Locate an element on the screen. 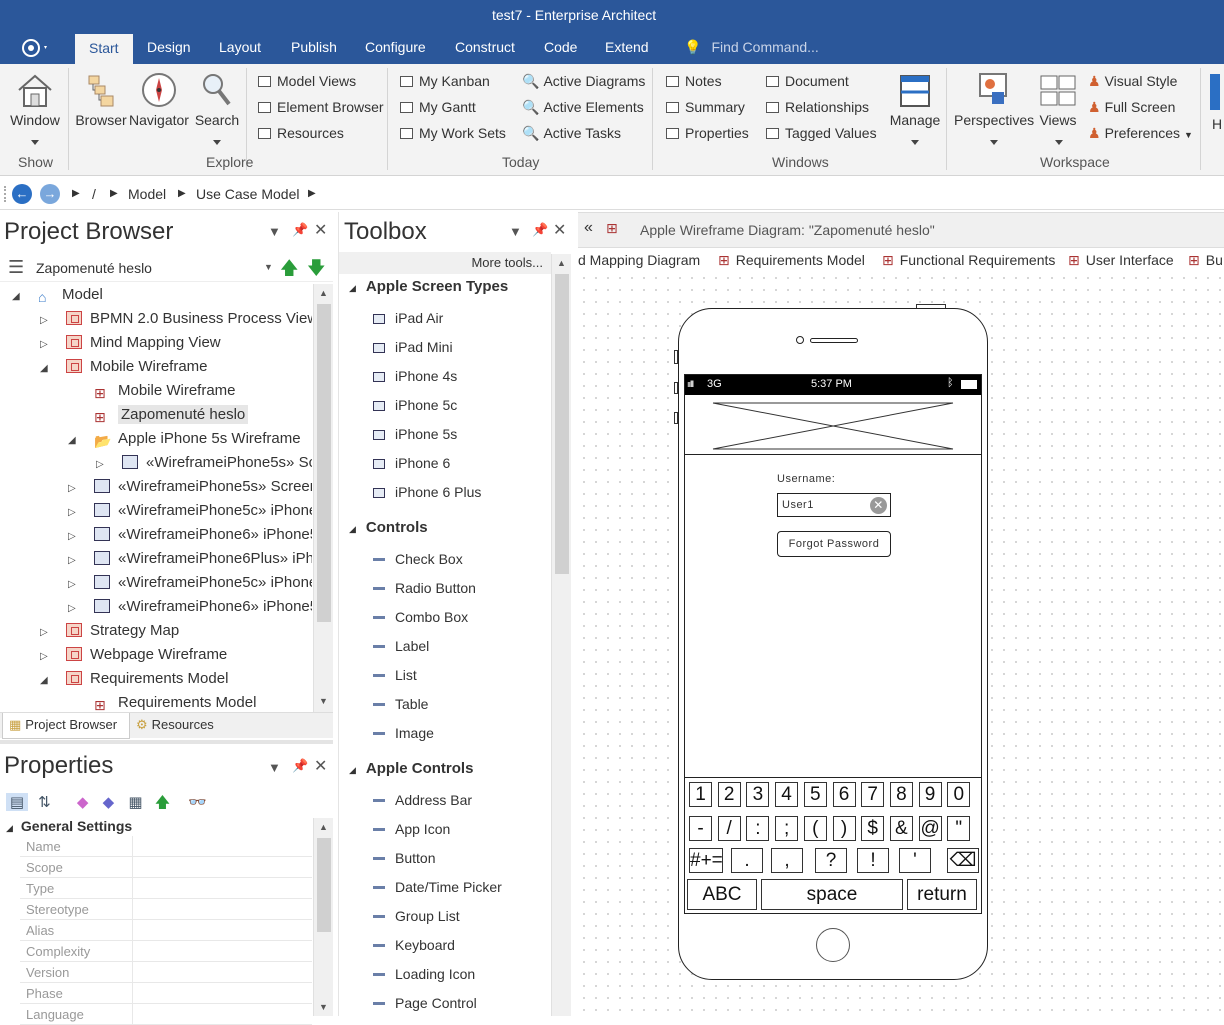 The width and height of the screenshot is (1224, 1025). tree-item: ▷ «WireframeiPhone6Plus» iPho is located at coordinates (190, 562).